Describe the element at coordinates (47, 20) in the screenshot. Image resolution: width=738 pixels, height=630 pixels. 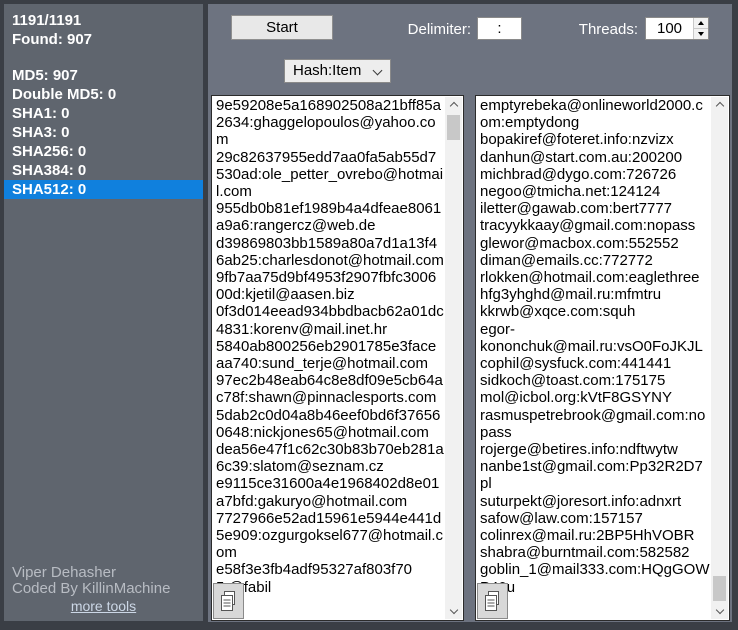
I see `progress-count: 1191/1191` at that location.